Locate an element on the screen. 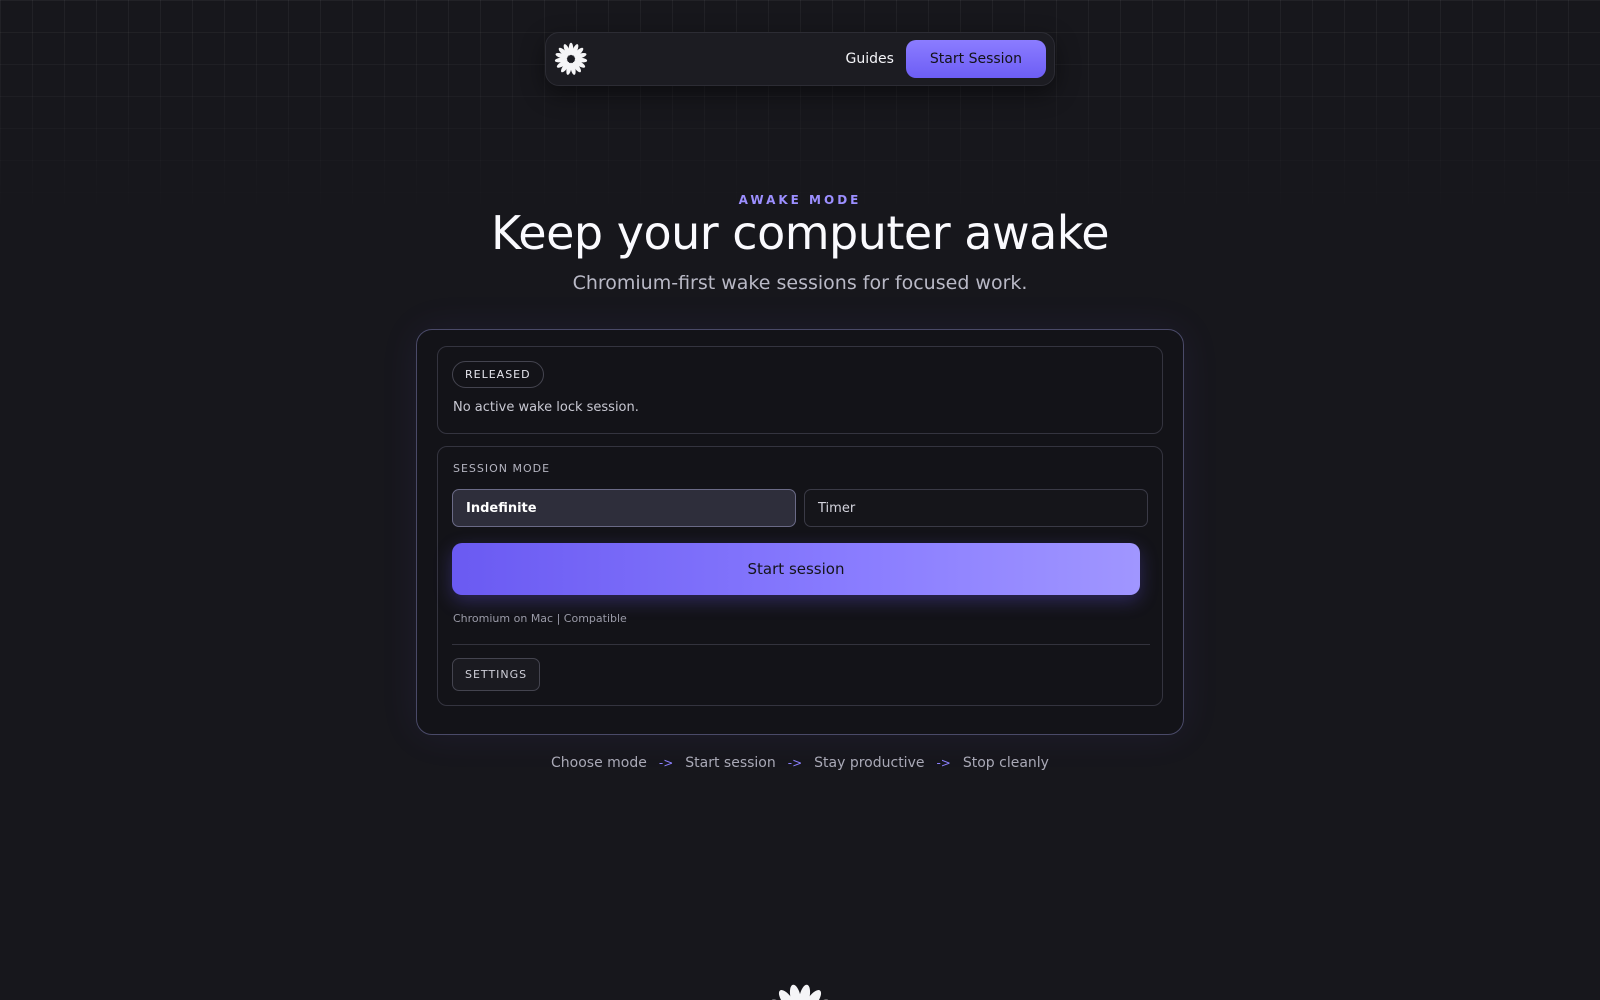 The height and width of the screenshot is (1000, 1600). guides-link: Guides is located at coordinates (870, 59).